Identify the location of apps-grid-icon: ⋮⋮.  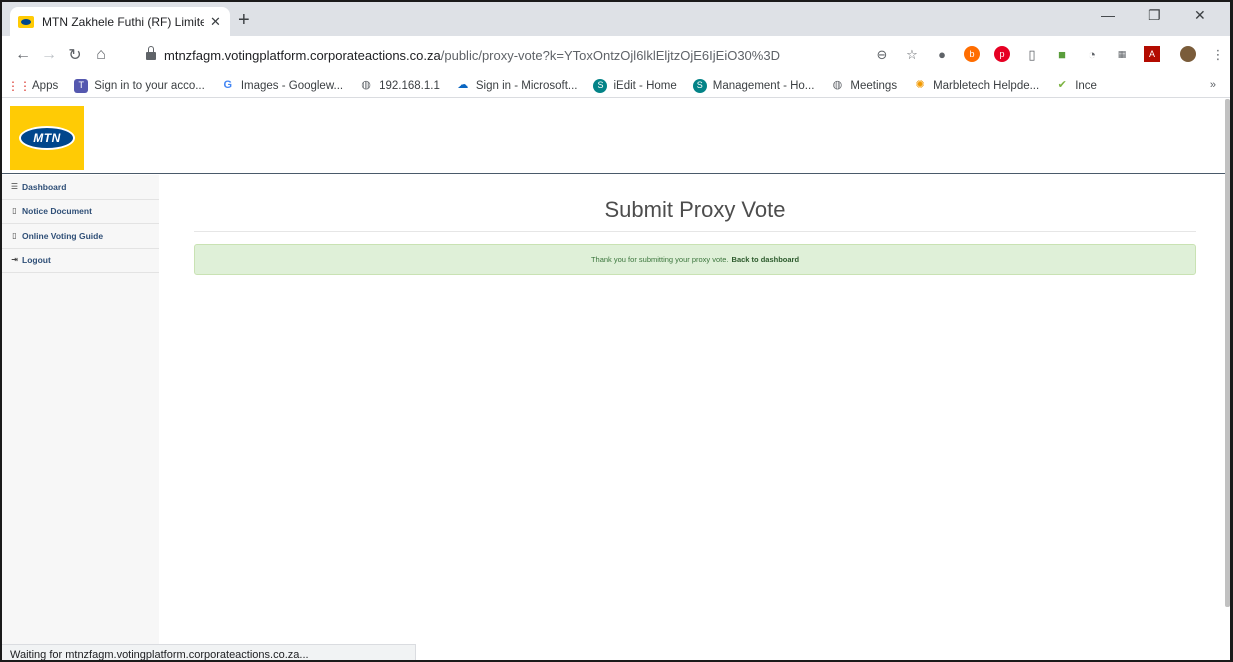
(19, 85).